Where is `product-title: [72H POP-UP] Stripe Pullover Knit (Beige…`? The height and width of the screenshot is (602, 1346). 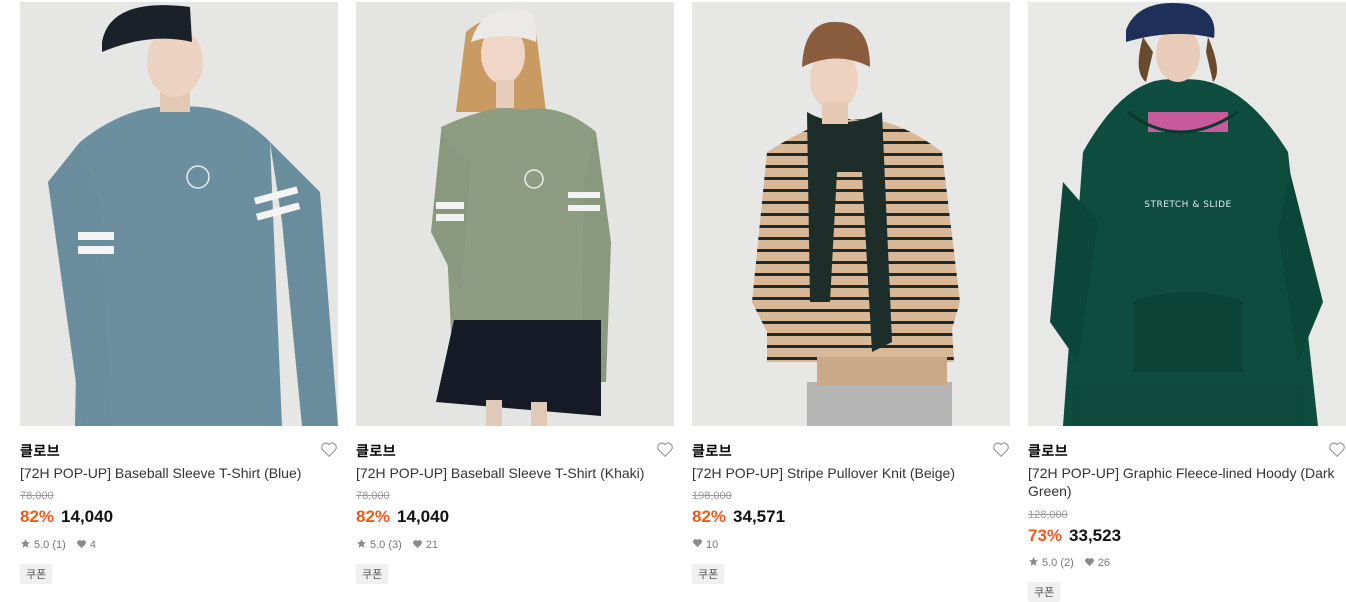
product-title: [72H POP-UP] Stripe Pullover Knit (Beige… is located at coordinates (851, 473).